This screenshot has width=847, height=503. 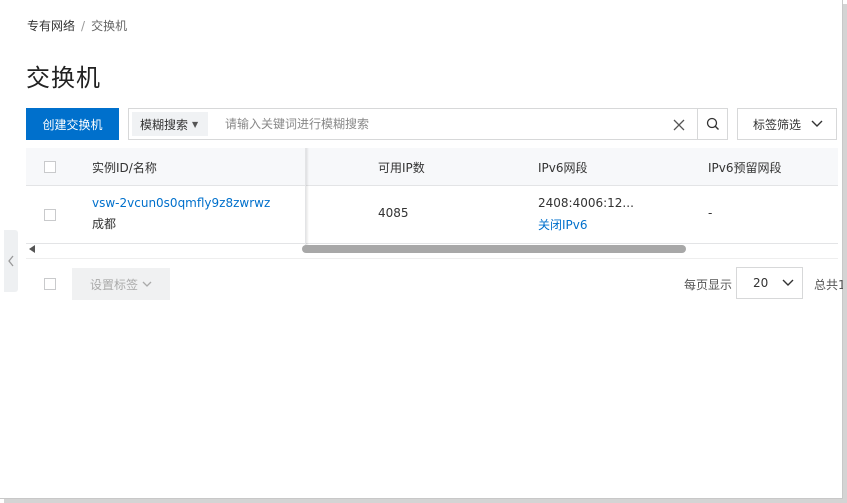 What do you see at coordinates (494, 249) in the screenshot?
I see `scrollbar-thumb` at bounding box center [494, 249].